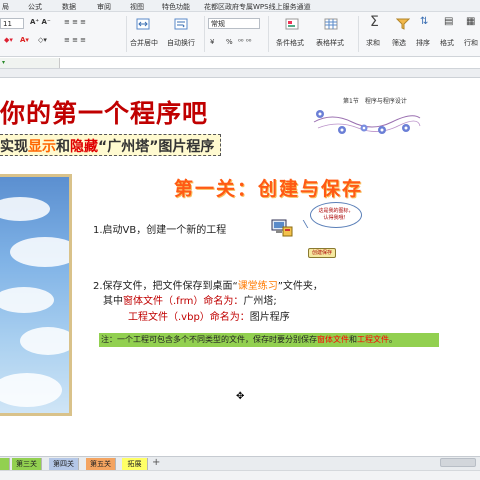  I want to click on status-bar, so click(240, 475).